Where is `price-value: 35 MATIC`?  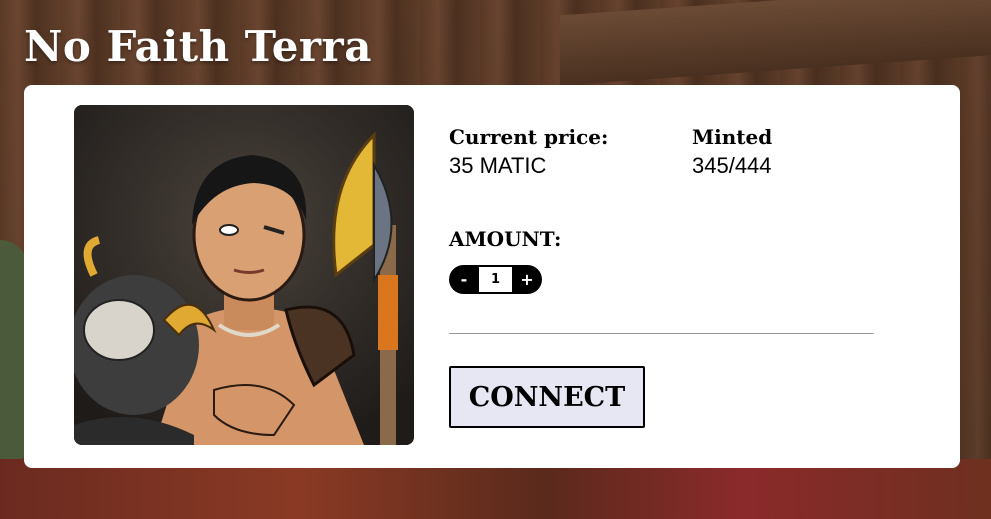
price-value: 35 MATIC is located at coordinates (498, 165).